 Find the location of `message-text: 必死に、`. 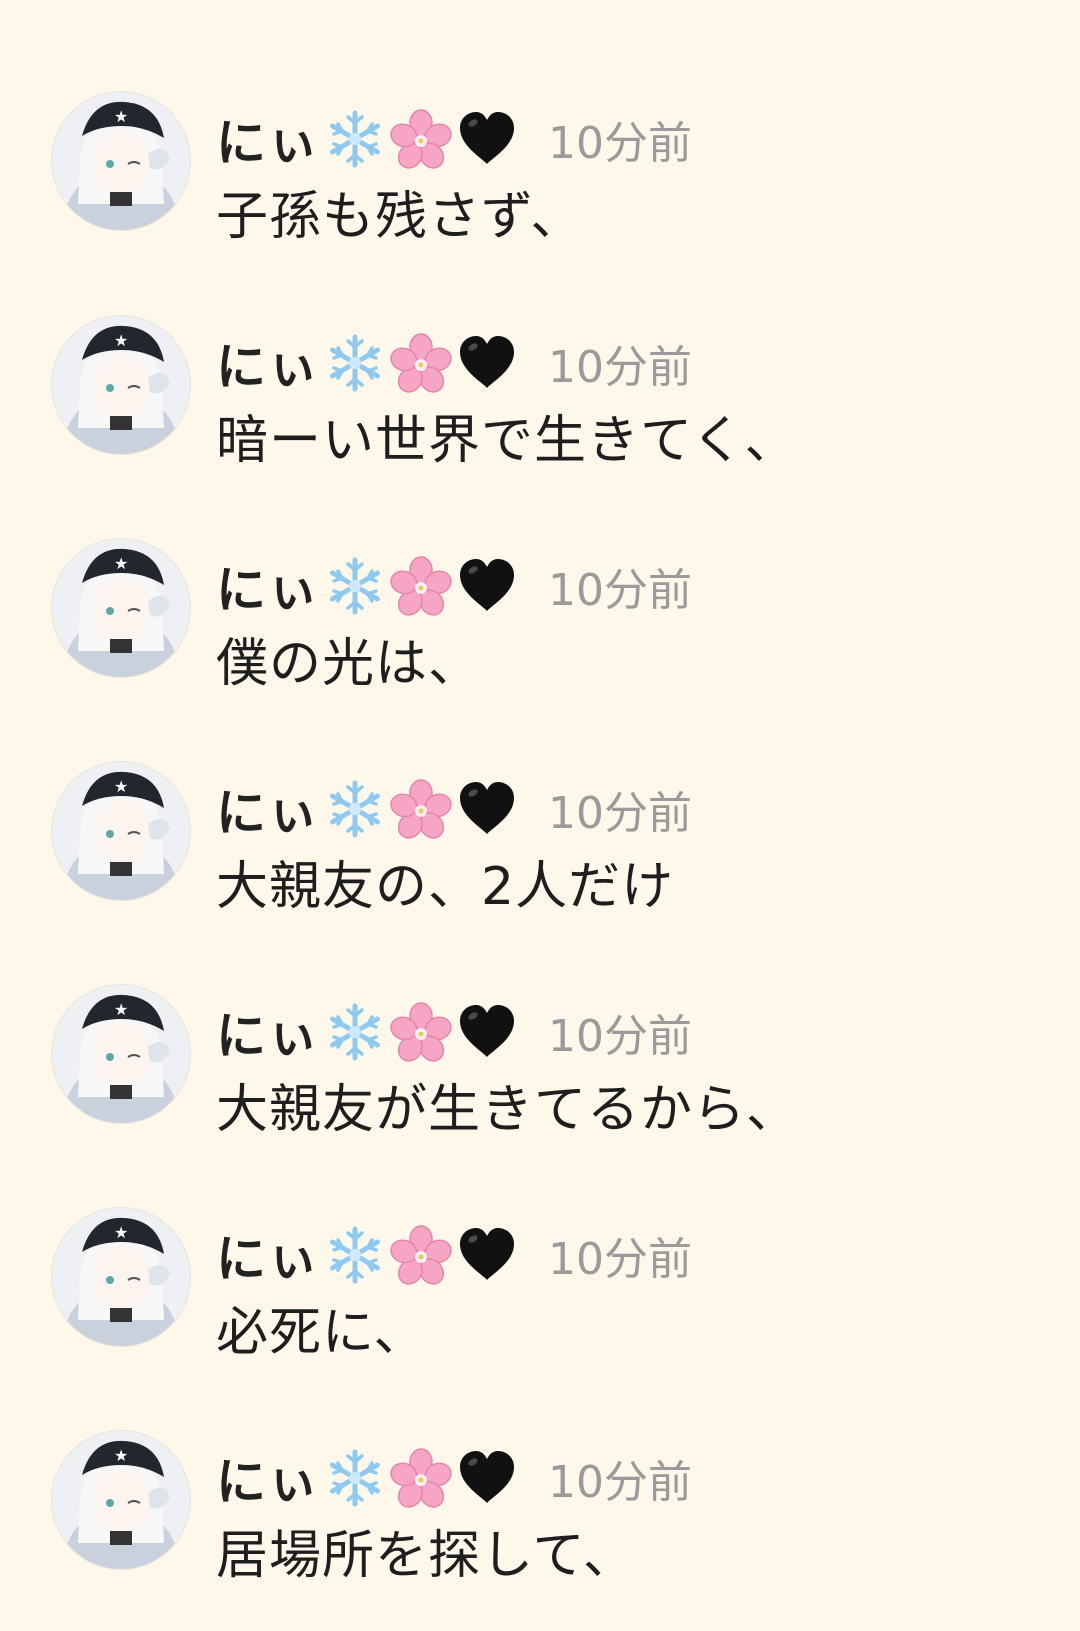

message-text: 必死に、 is located at coordinates (321, 1333).